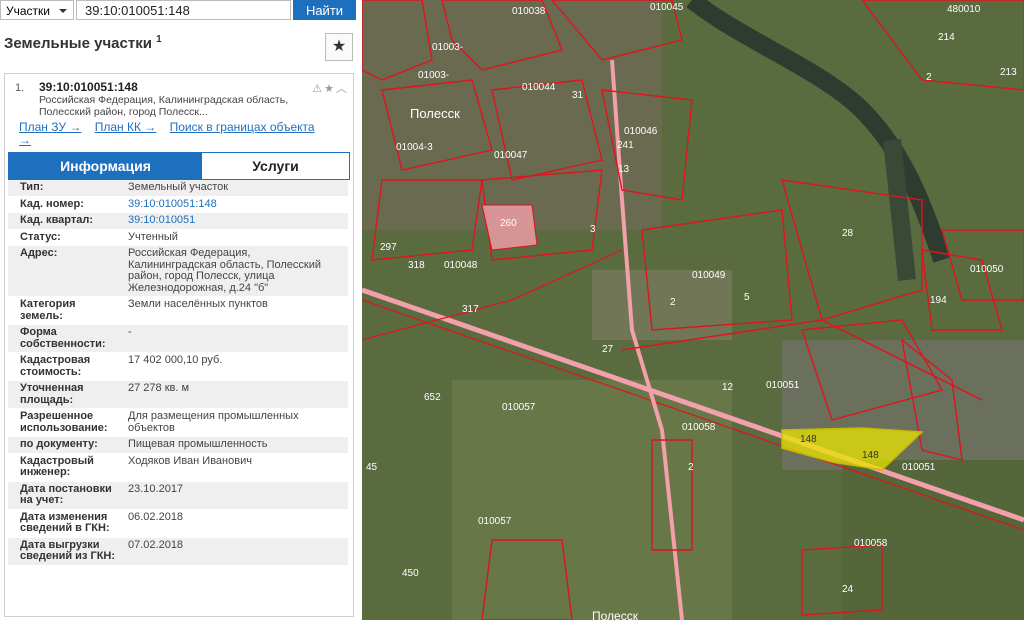  What do you see at coordinates (593, 229) in the screenshot?
I see `map-label: 3` at bounding box center [593, 229].